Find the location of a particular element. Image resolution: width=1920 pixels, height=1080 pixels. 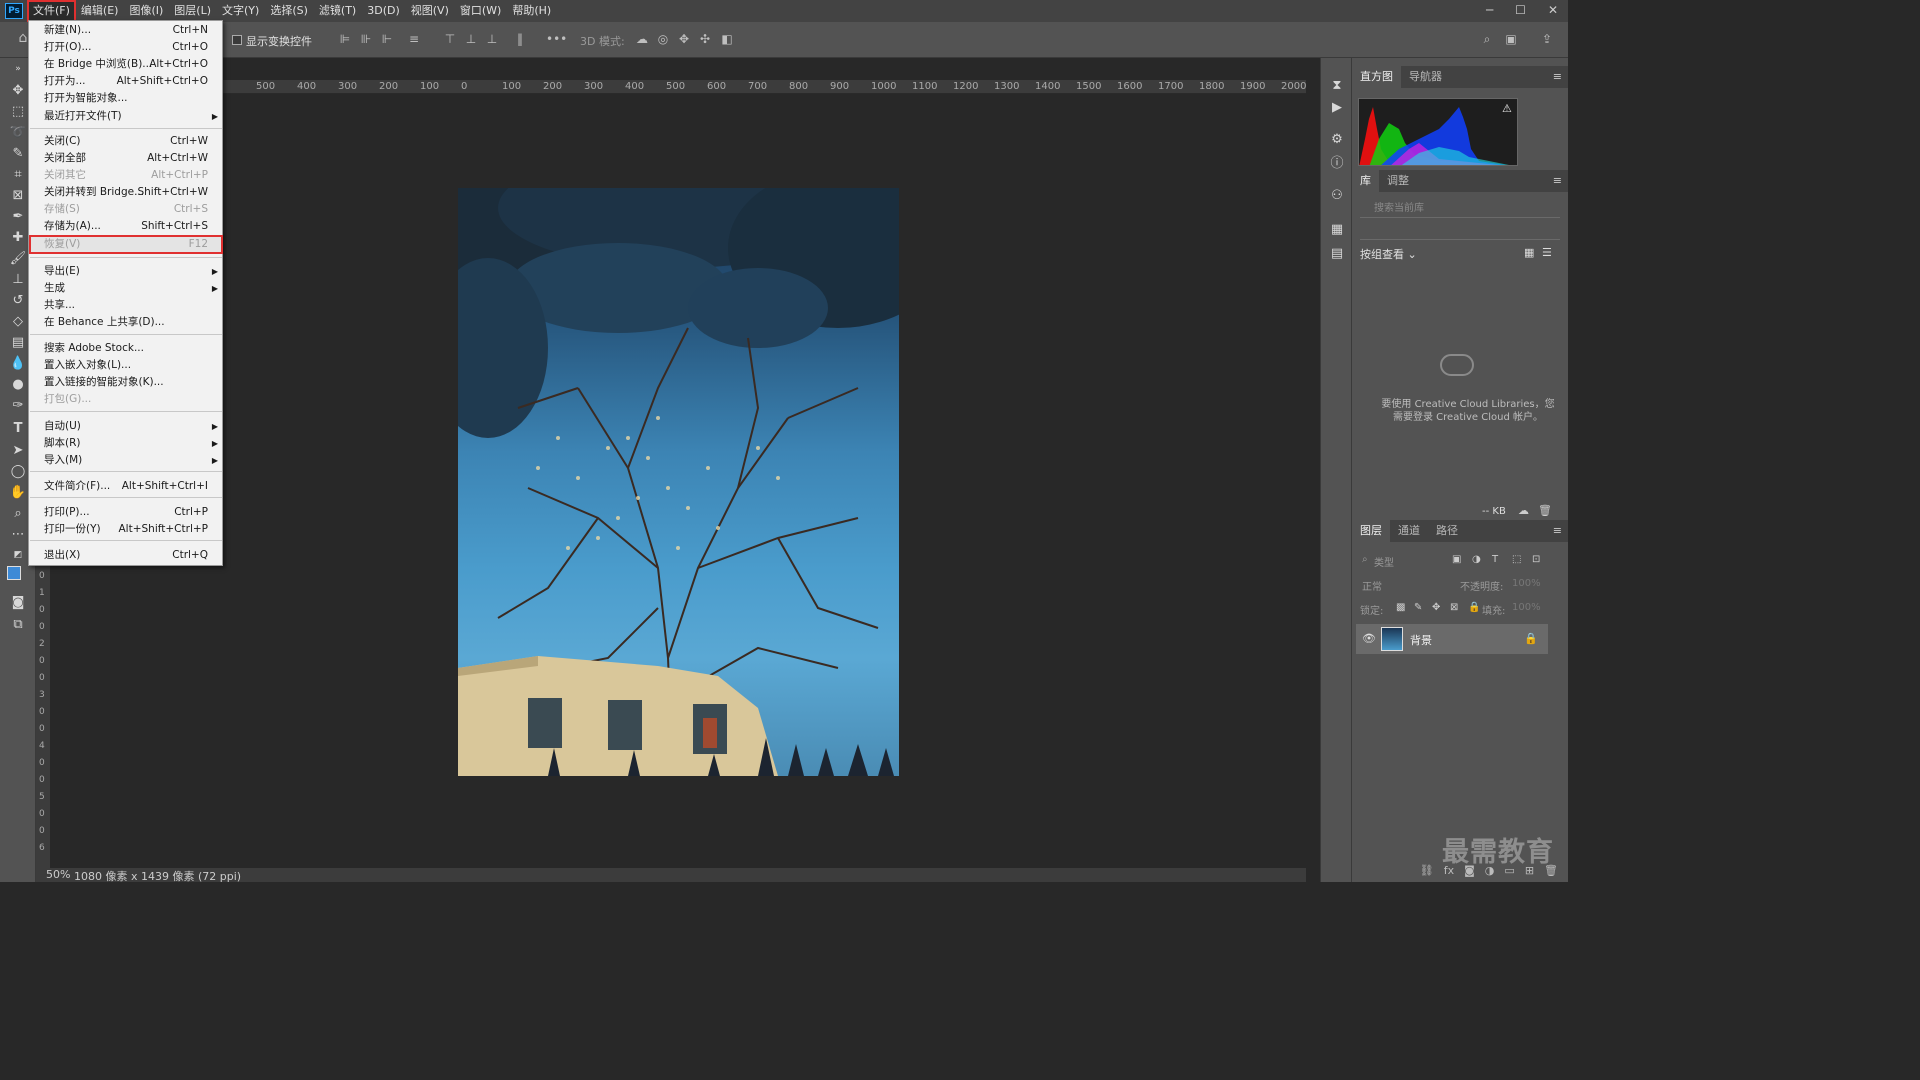

menu-type: 文字(Y) is located at coordinates (240, 11).